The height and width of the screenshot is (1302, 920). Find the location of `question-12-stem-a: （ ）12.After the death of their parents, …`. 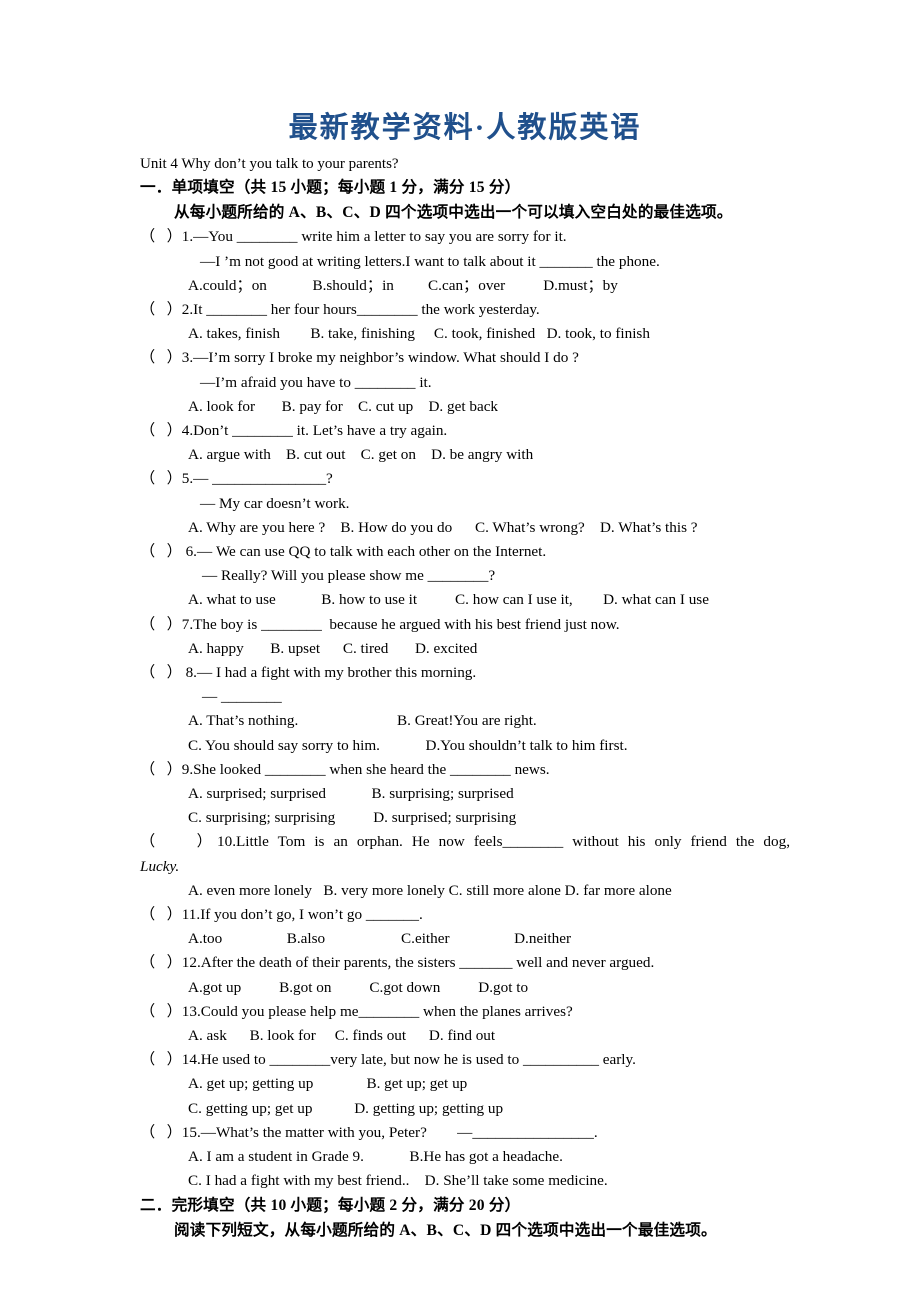

question-12-stem-a: （ ）12.After the death of their parents, … is located at coordinates (465, 963).